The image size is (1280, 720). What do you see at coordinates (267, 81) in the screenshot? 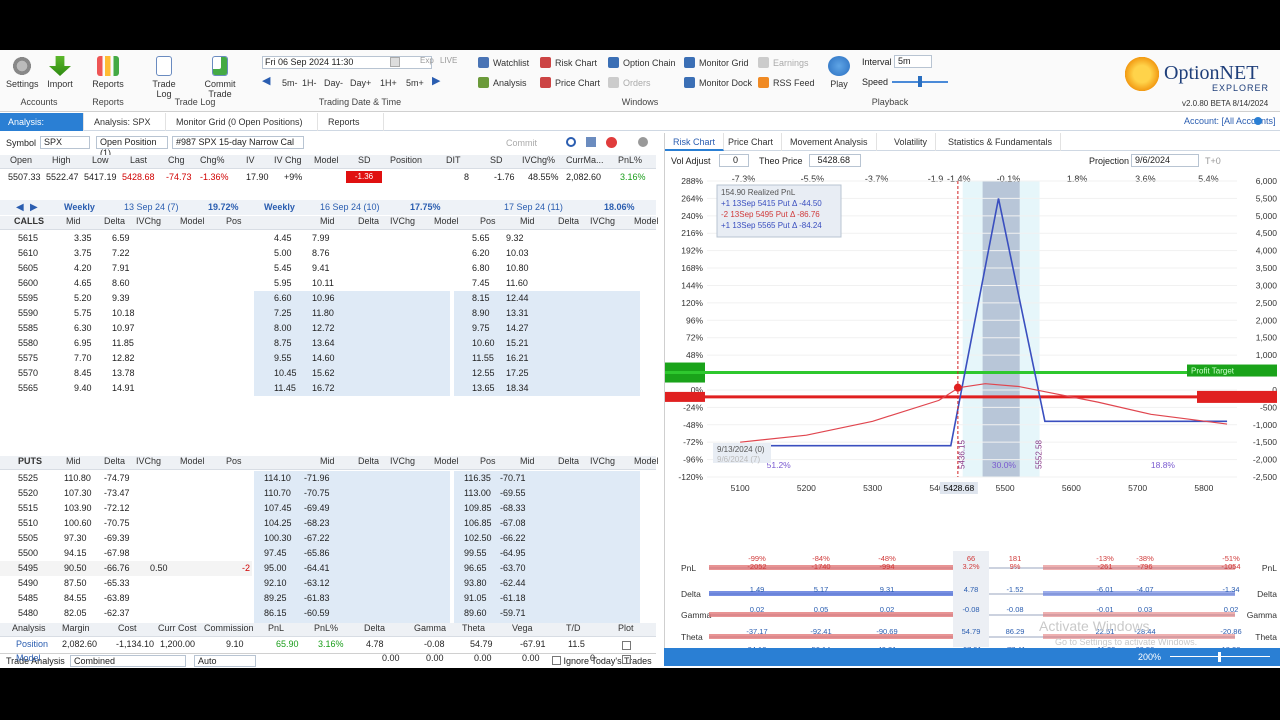
I see `step-back-icon: ◀` at bounding box center [267, 81].